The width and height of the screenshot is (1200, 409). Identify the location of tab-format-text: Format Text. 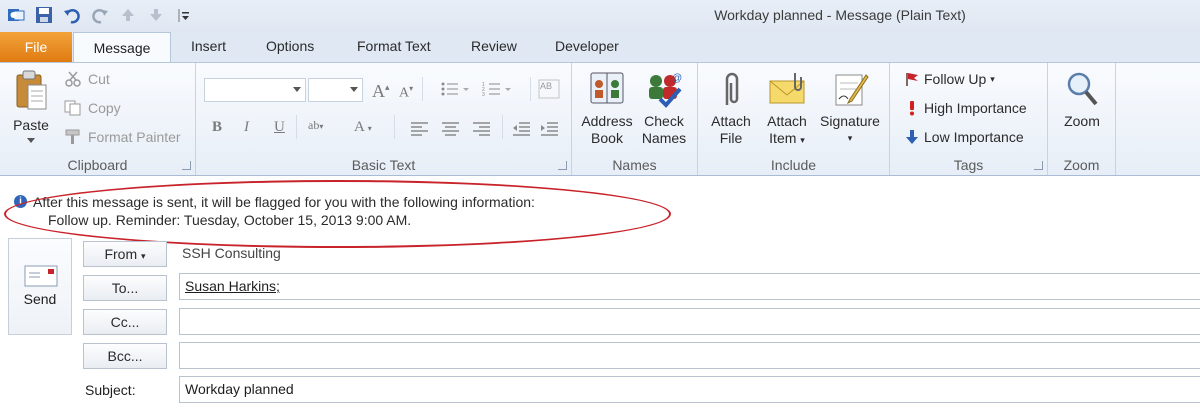
(394, 46).